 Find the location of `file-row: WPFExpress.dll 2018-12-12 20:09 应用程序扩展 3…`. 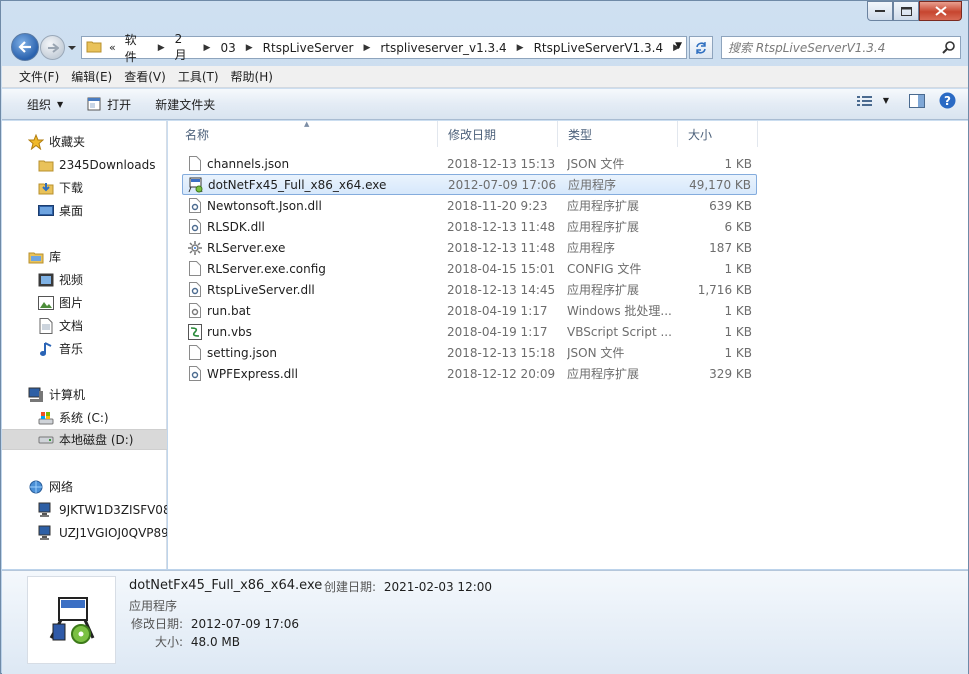

file-row: WPFExpress.dll 2018-12-12 20:09 应用程序扩展 3… is located at coordinates (469, 373).